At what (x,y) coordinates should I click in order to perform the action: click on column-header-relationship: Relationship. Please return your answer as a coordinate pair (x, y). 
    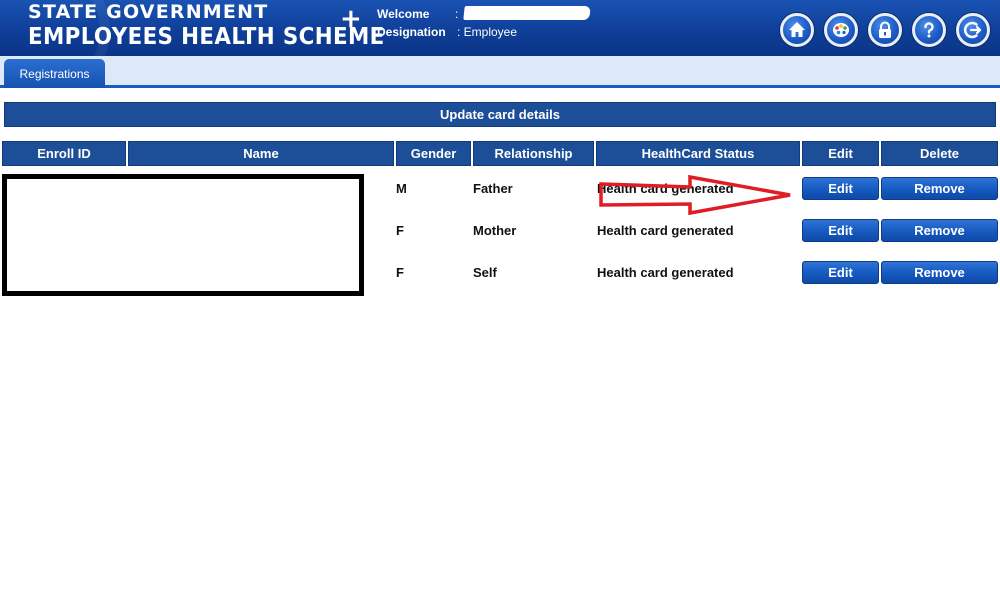
    Looking at the image, I should click on (533, 153).